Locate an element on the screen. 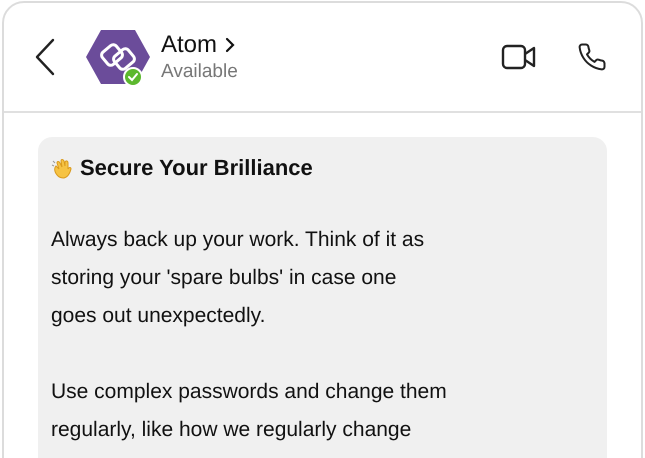  avatar-hexagon-icon is located at coordinates (118, 57).